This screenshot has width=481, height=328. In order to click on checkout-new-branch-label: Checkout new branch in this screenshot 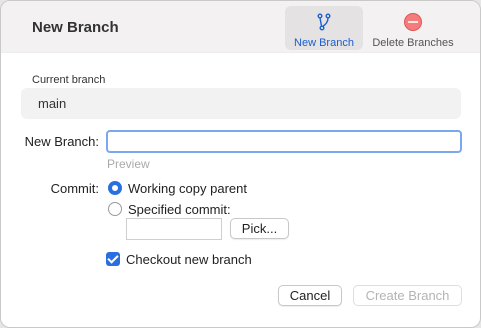, I will do `click(189, 259)`.